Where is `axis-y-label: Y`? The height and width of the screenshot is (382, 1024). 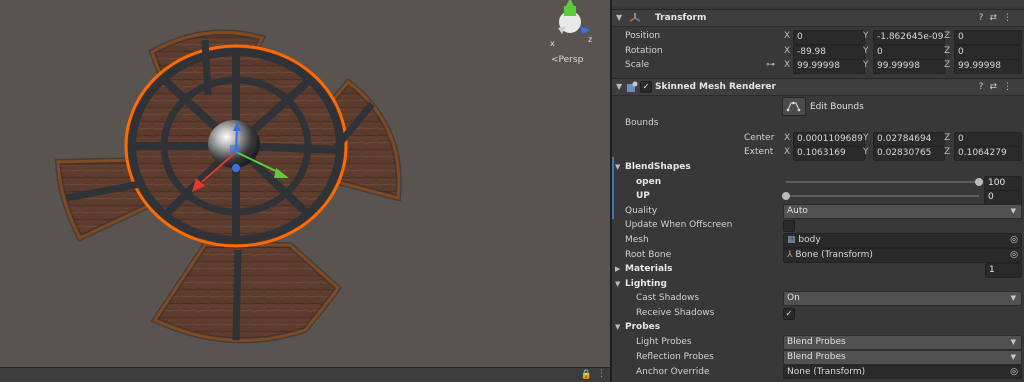 axis-y-label: Y is located at coordinates (866, 36).